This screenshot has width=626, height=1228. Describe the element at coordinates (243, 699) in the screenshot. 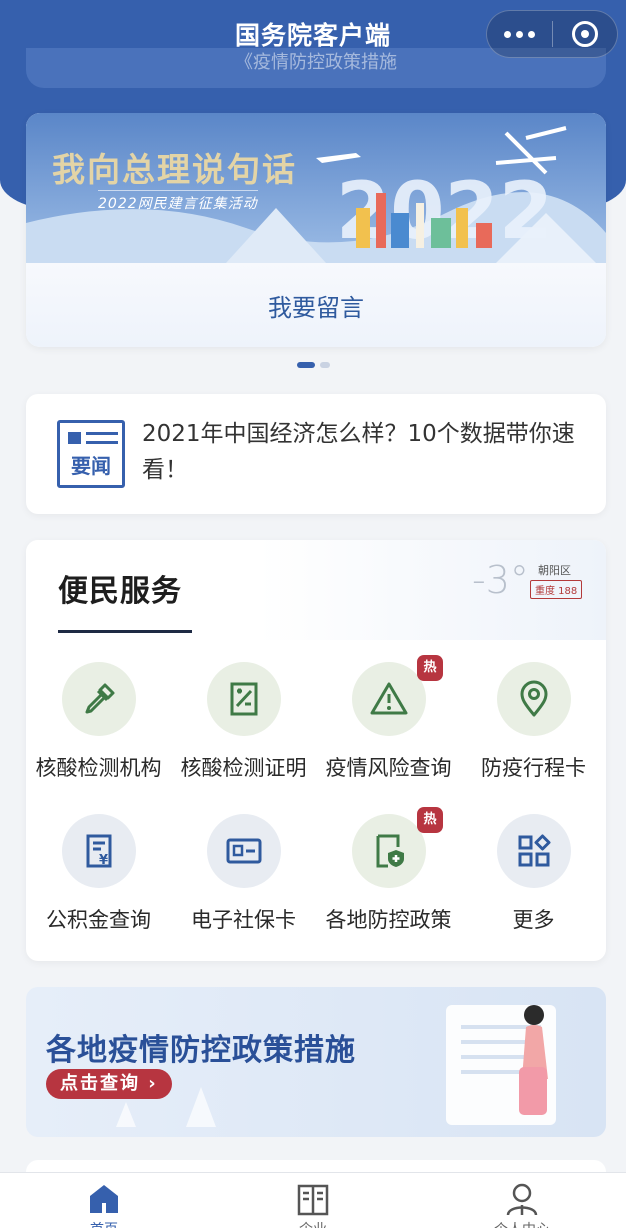

I see `certificate-icon` at that location.